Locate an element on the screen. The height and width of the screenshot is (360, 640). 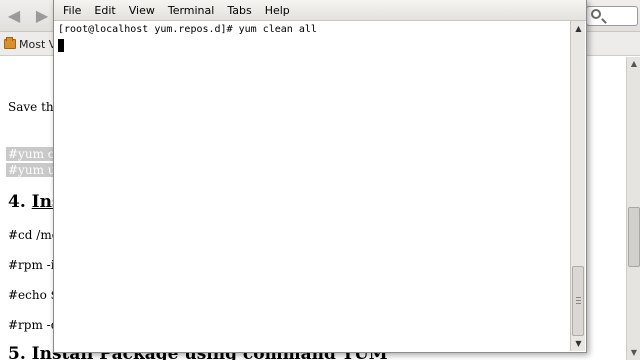
back-arrow-icon: ◀ is located at coordinates (14, 16).